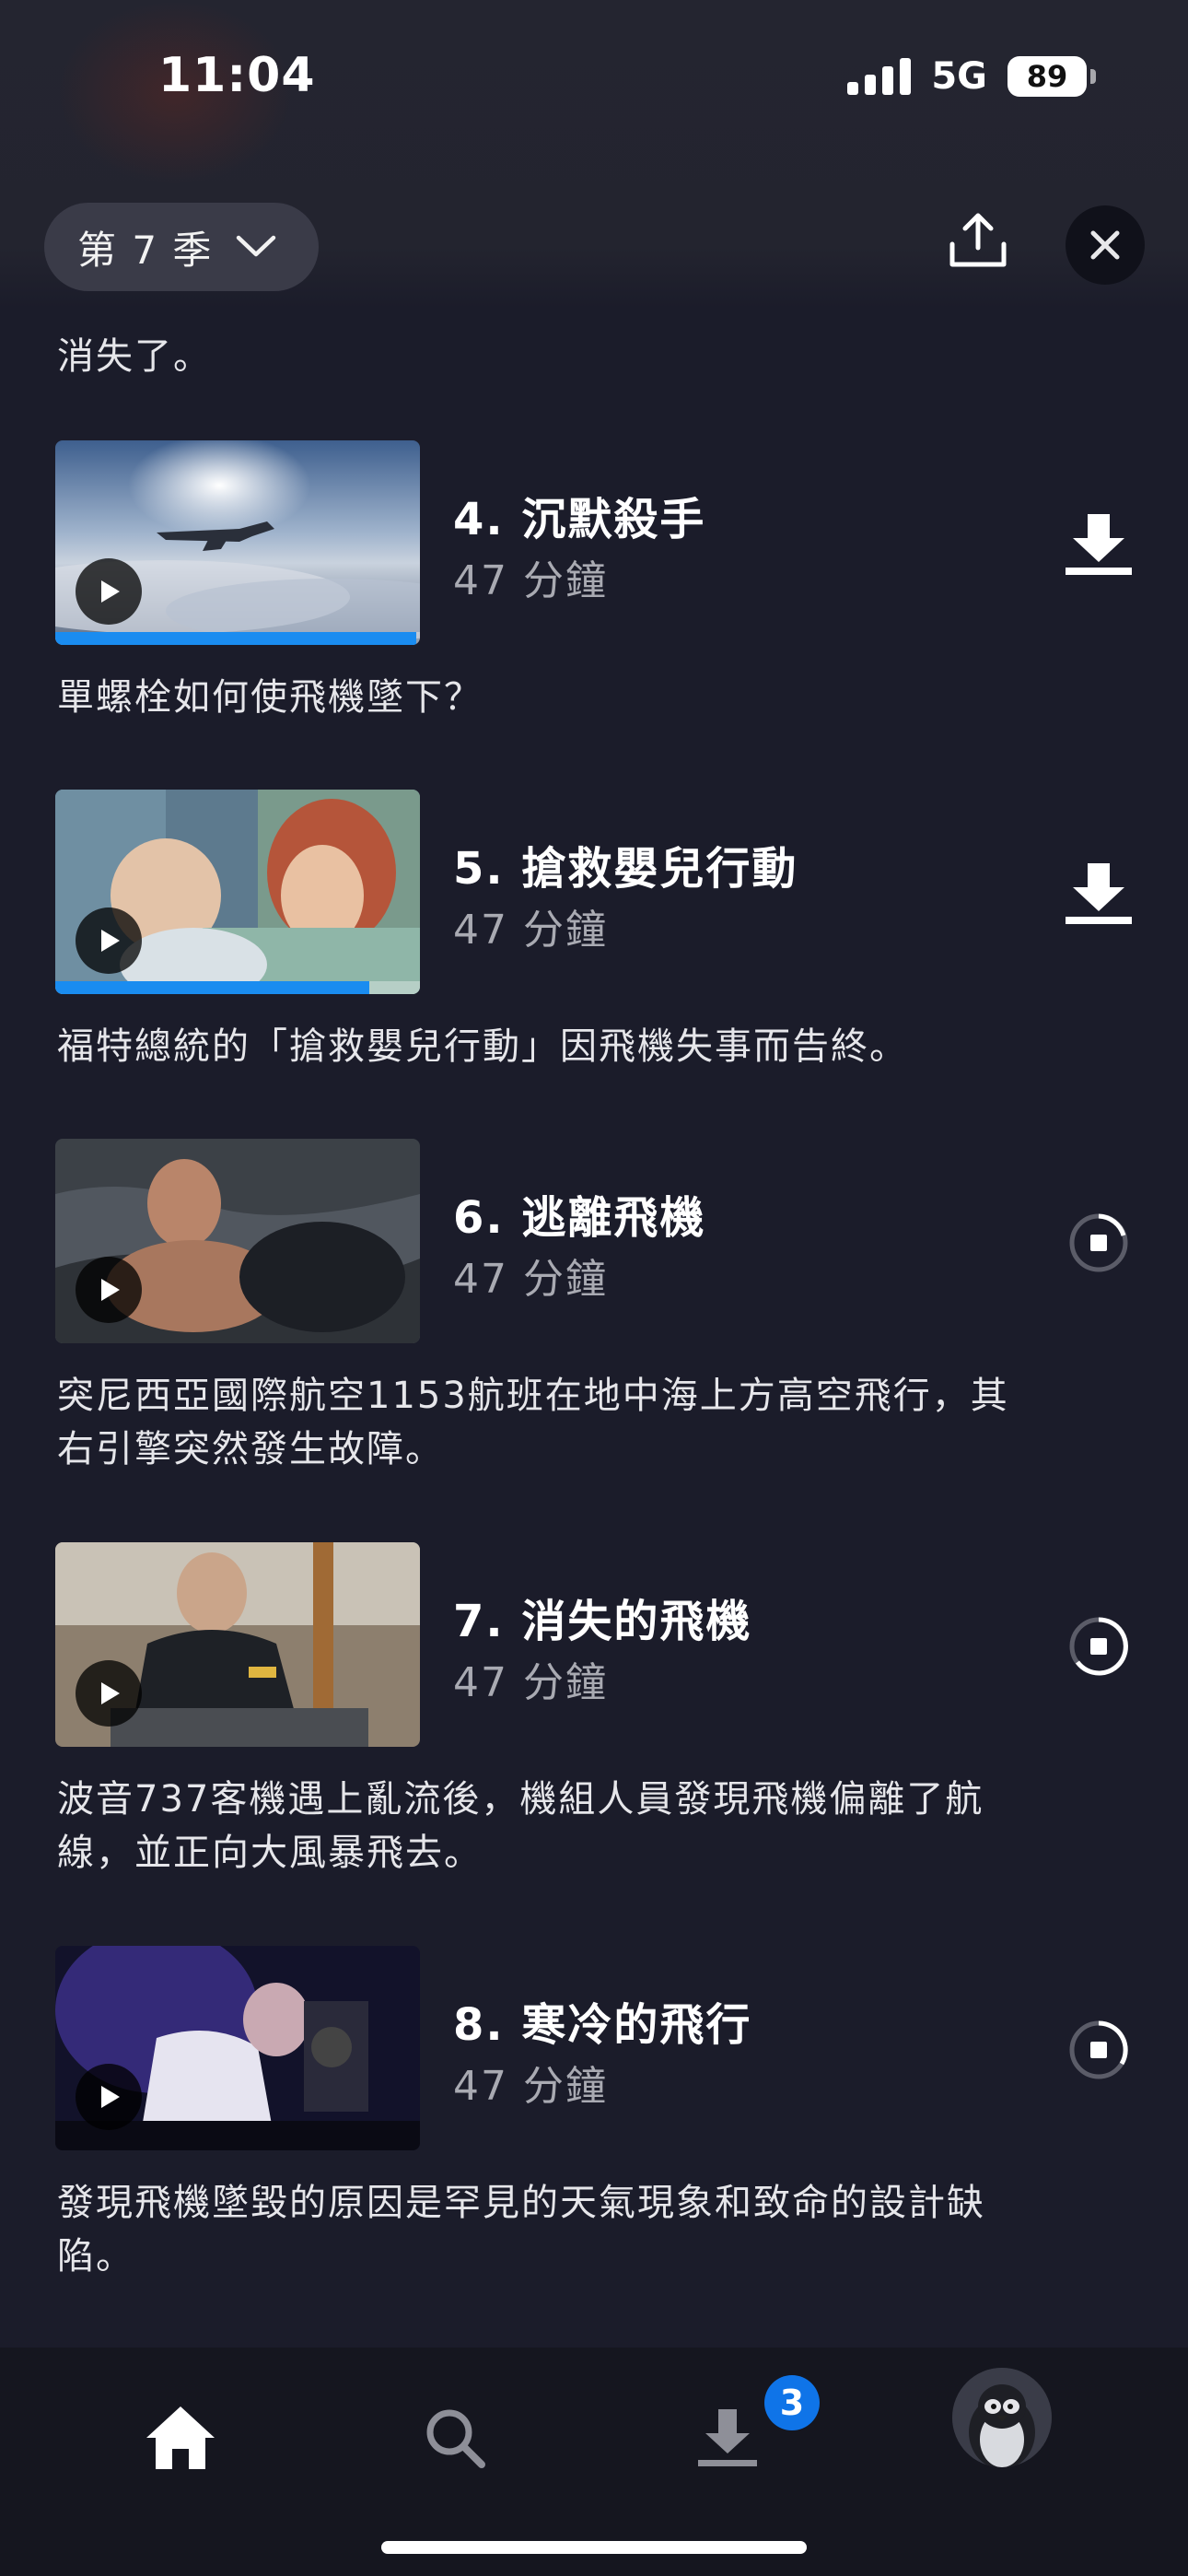 Image resolution: width=1188 pixels, height=2576 pixels. What do you see at coordinates (270, 697) in the screenshot?
I see `episode-description: 單螺栓如何使飛機墜下？` at bounding box center [270, 697].